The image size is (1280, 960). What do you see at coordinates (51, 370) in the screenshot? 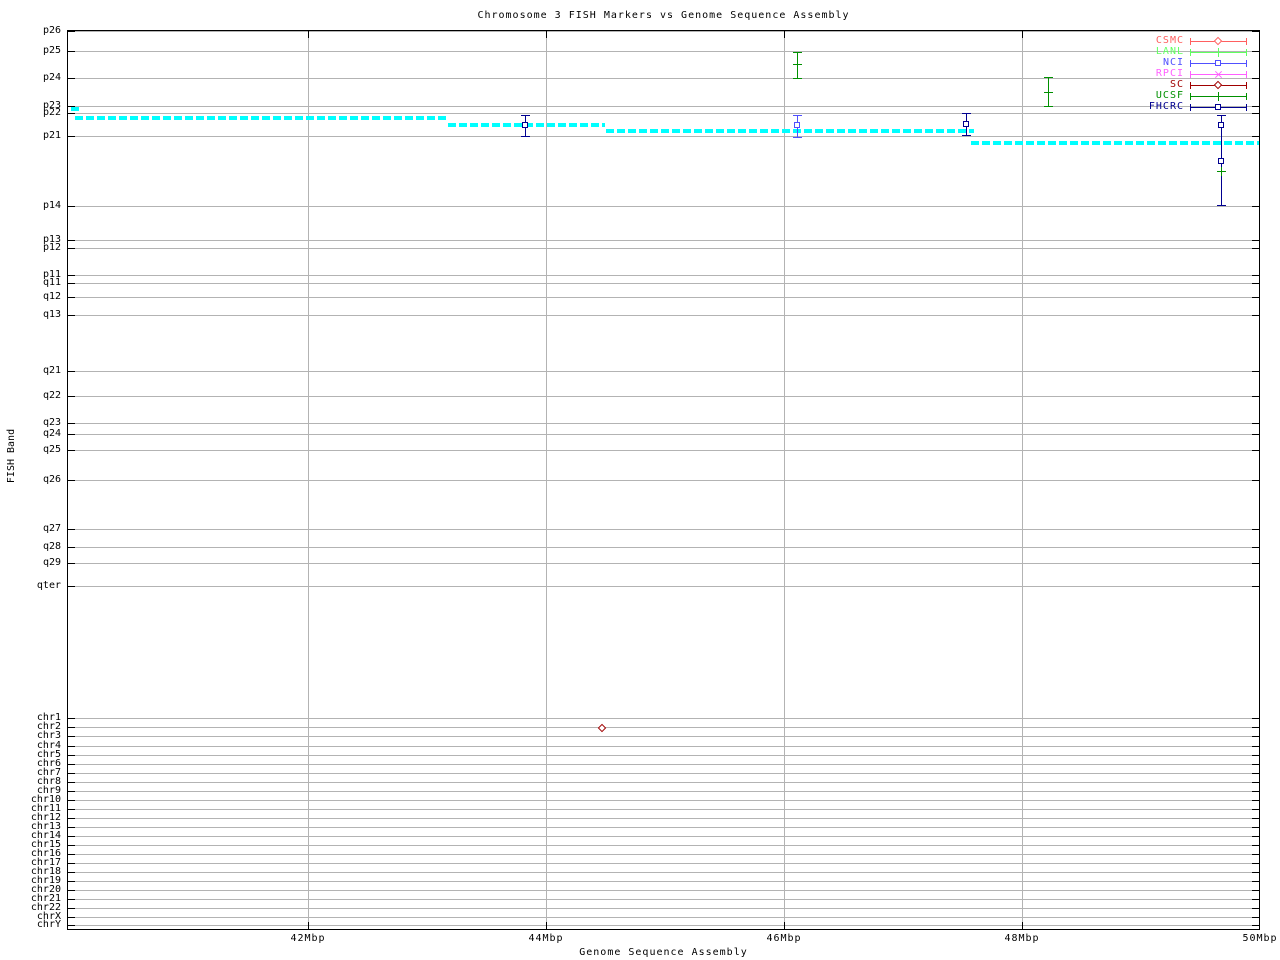
I see `y-tick-label: q21` at bounding box center [51, 370].